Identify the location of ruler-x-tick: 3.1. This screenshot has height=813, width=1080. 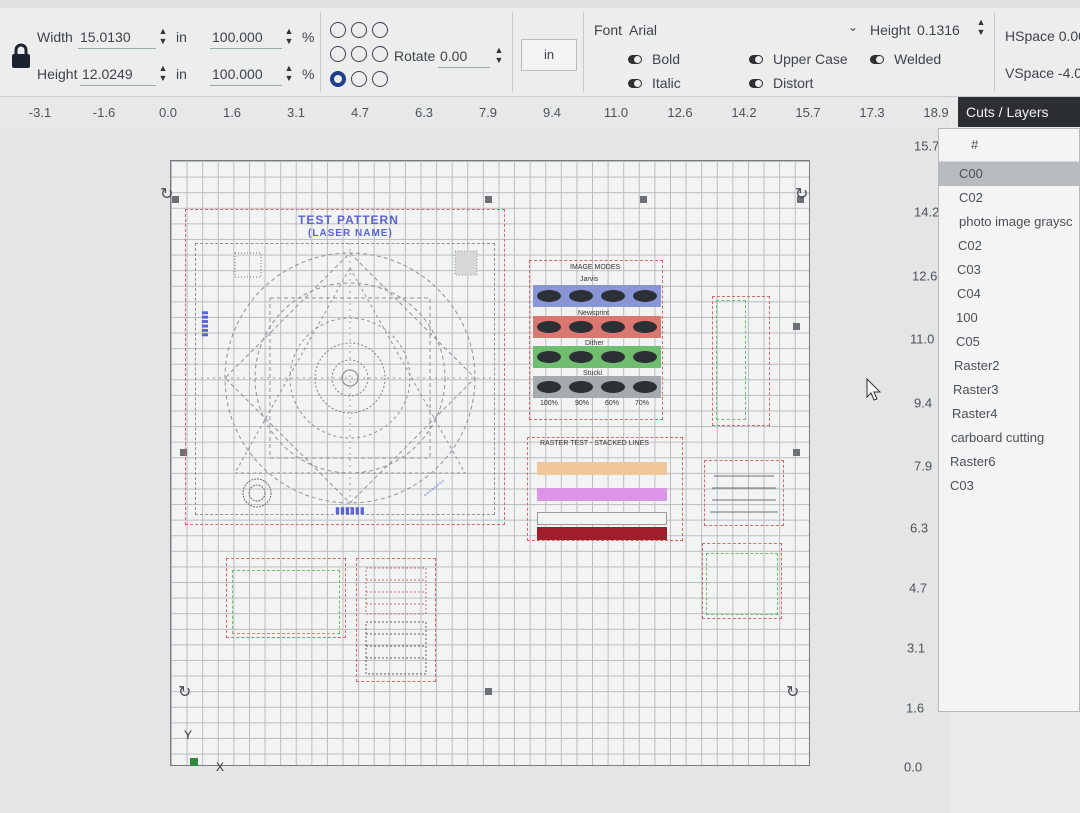
(296, 112).